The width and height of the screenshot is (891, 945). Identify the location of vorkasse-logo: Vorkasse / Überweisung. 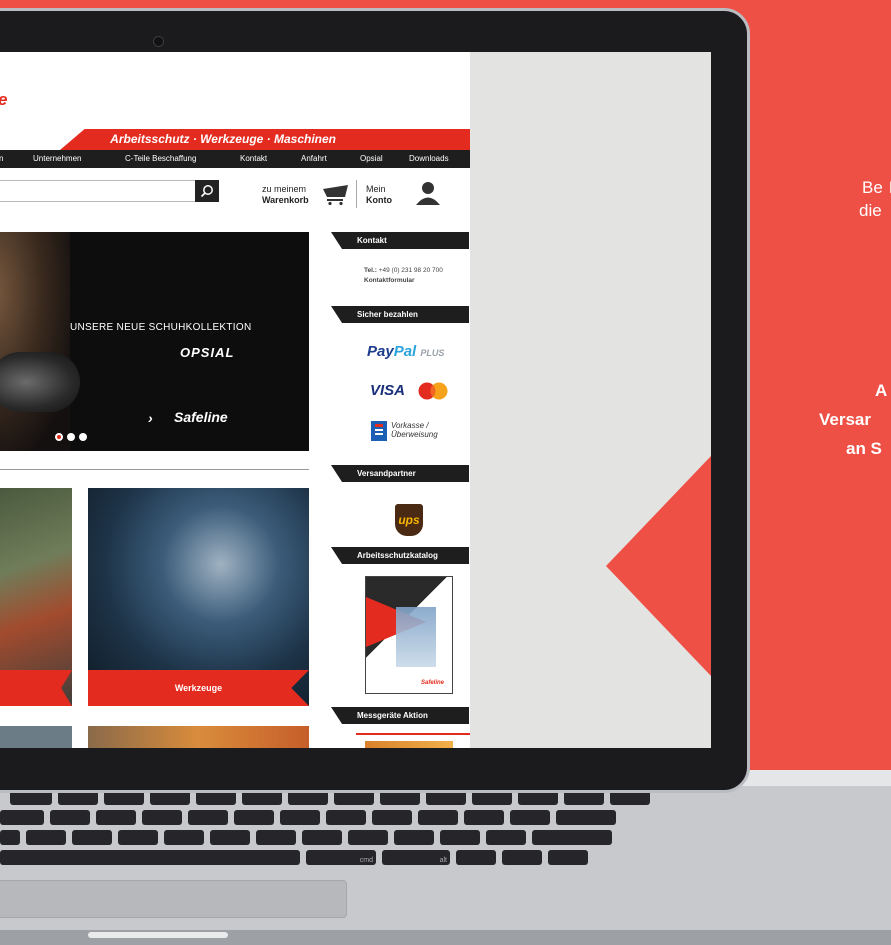
(404, 433).